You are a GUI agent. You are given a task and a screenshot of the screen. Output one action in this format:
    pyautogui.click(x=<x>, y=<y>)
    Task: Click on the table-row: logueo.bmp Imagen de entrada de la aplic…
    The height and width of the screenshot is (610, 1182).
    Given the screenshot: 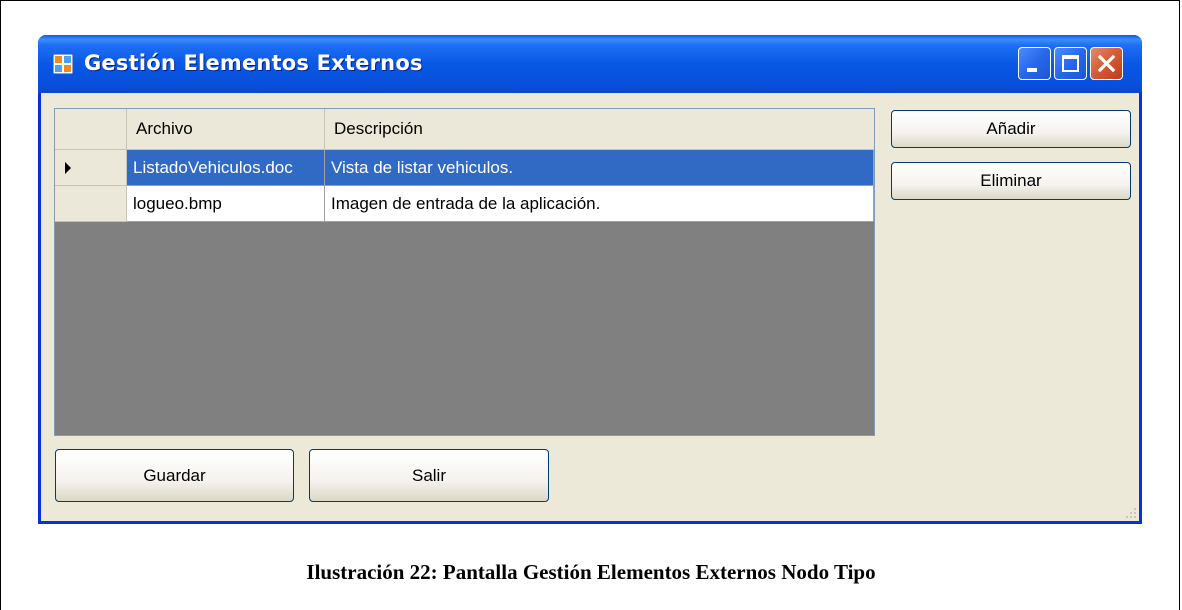 What is the action you would take?
    pyautogui.click(x=464, y=204)
    